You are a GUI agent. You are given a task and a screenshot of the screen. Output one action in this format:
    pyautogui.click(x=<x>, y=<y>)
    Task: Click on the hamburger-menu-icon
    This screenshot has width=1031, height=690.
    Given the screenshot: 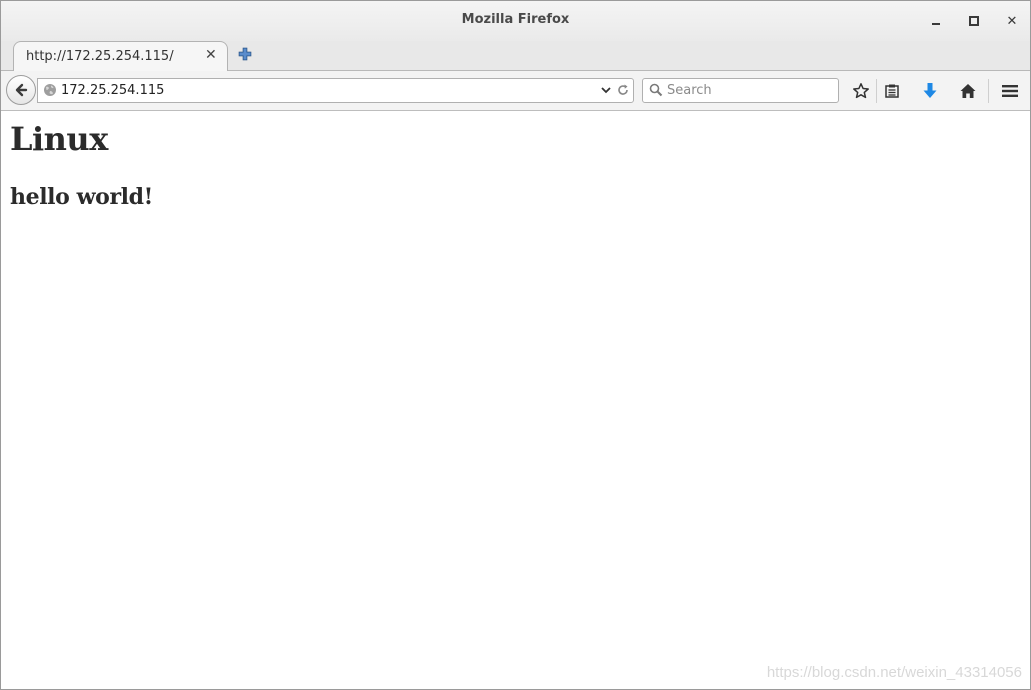 What is the action you would take?
    pyautogui.click(x=1010, y=91)
    